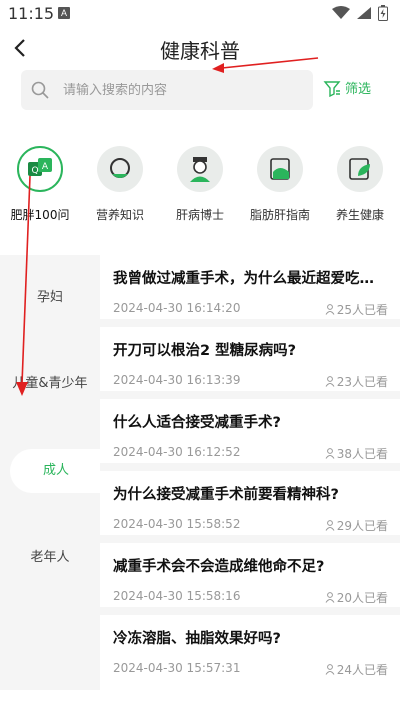 The width and height of the screenshot is (400, 710). Describe the element at coordinates (362, 454) in the screenshot. I see `article-views-text: 38人已看` at that location.